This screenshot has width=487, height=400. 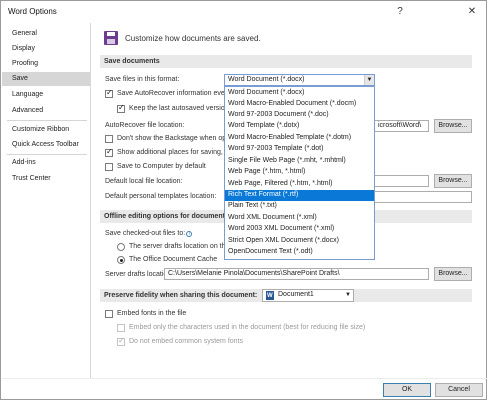 I want to click on checked-out-label: Save checked-out files to: i, so click(x=149, y=233).